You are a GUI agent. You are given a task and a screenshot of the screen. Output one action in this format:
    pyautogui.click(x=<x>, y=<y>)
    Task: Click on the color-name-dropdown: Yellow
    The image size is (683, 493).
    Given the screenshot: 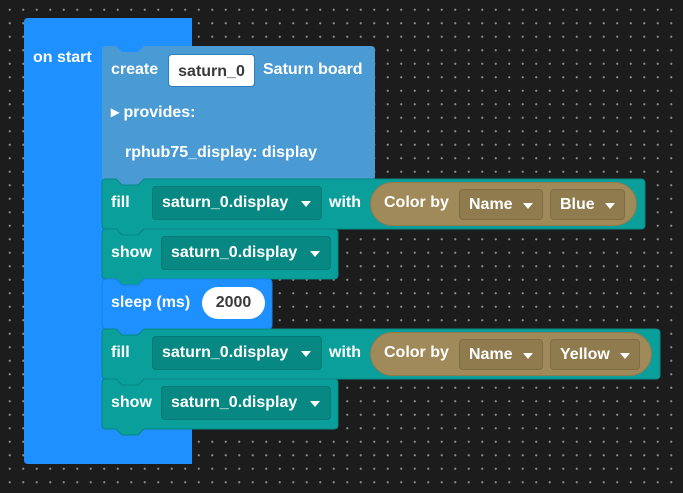 What is the action you would take?
    pyautogui.click(x=595, y=354)
    